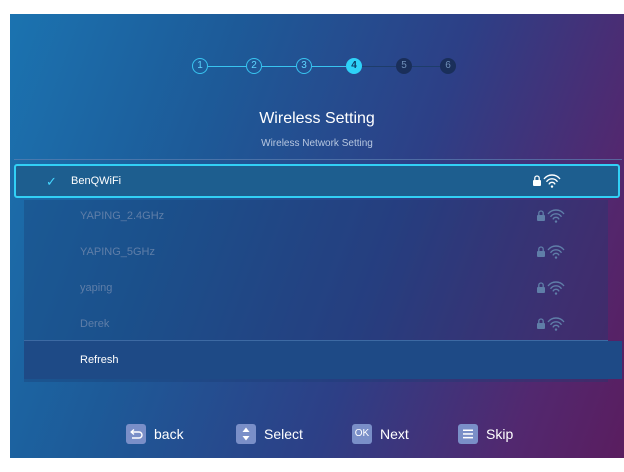 The image size is (624, 472). Describe the element at coordinates (51, 181) in the screenshot. I see `checkmark-icon: ✓` at that location.